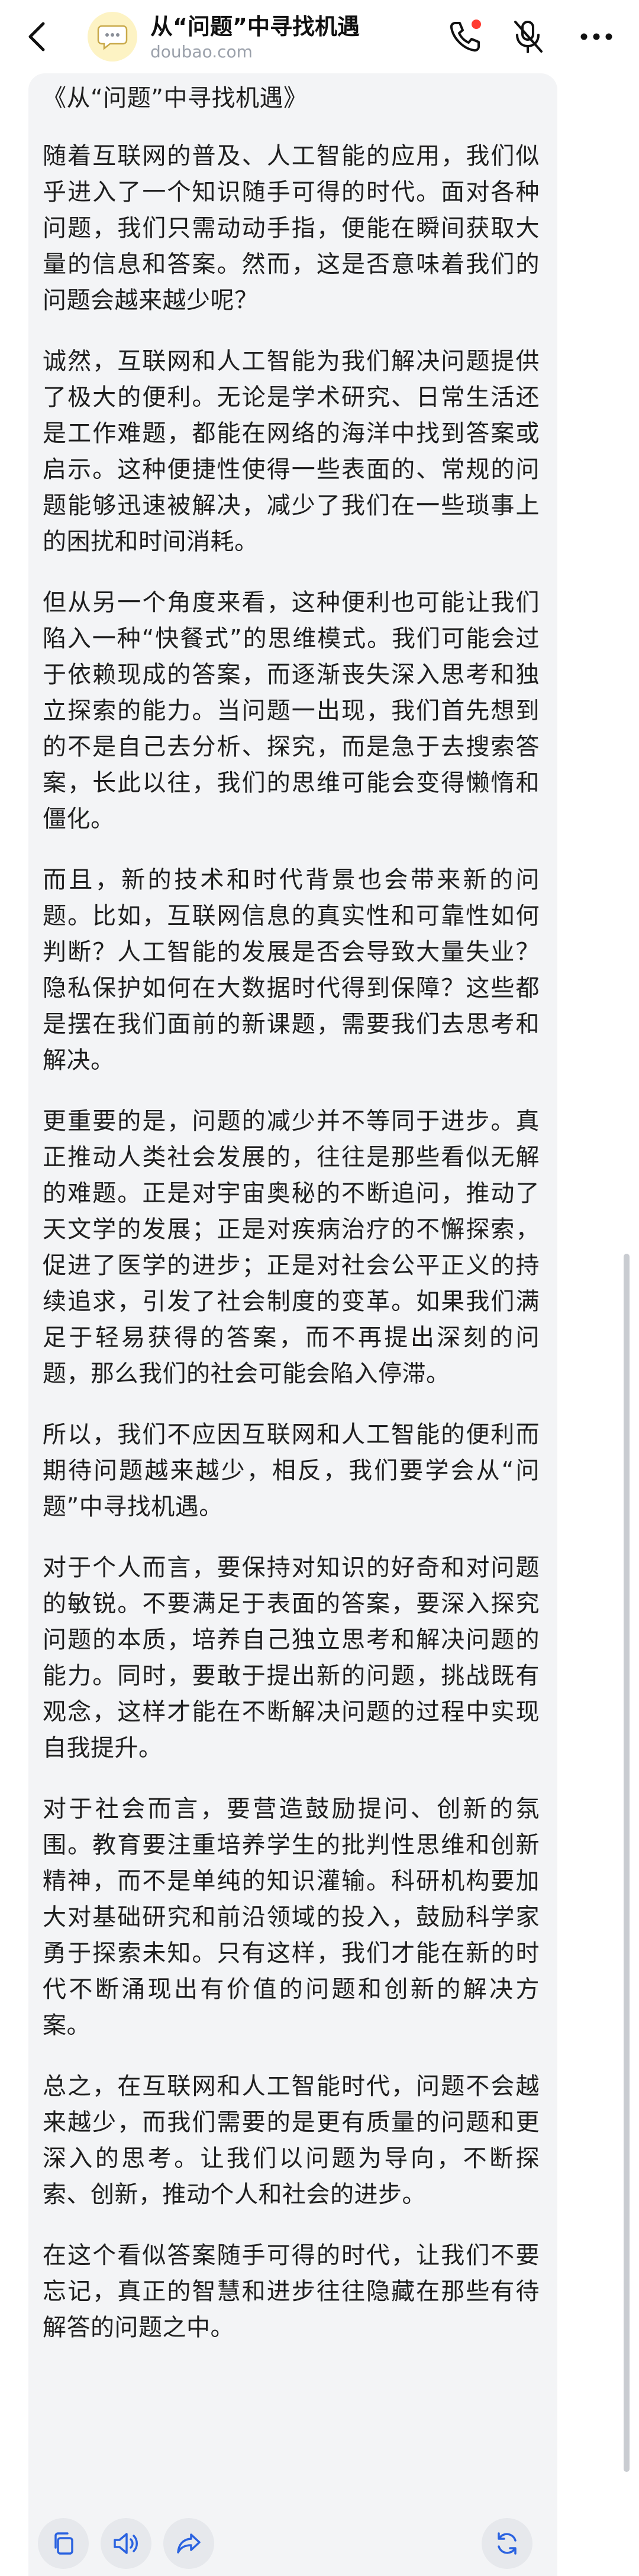 The height and width of the screenshot is (2576, 639). I want to click on chat-header: 从“问题”中寻找机遇 doubao.com, so click(319, 37).